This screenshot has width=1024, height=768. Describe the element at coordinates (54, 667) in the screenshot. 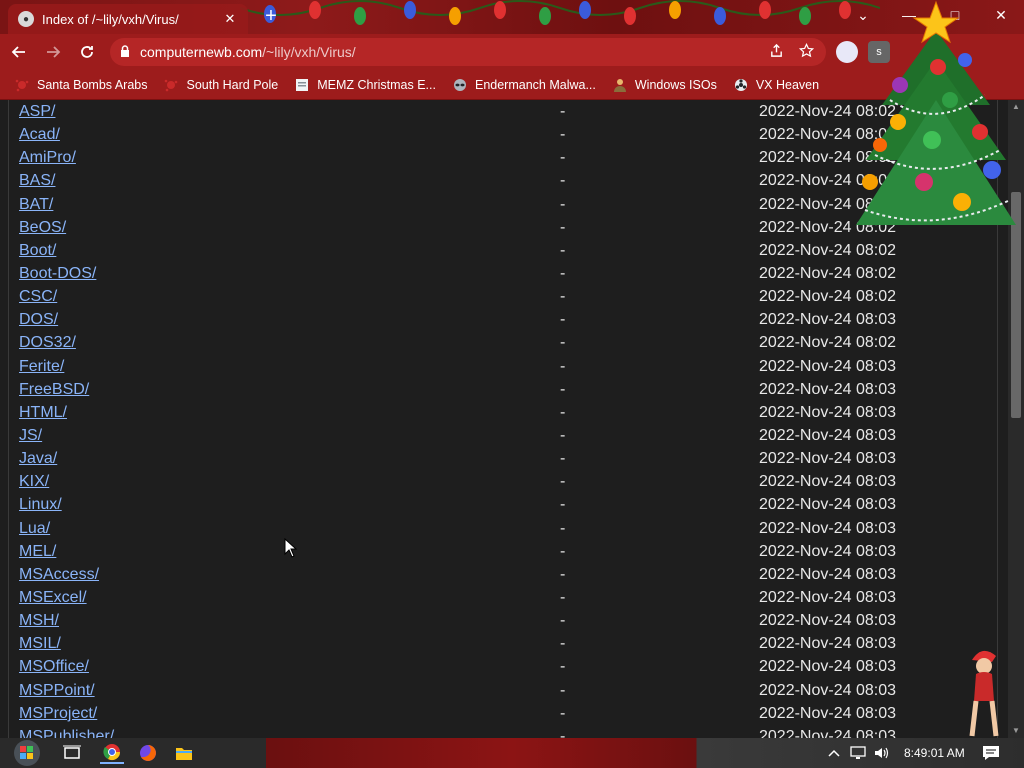

I see `directory-link: MSOffice/` at that location.